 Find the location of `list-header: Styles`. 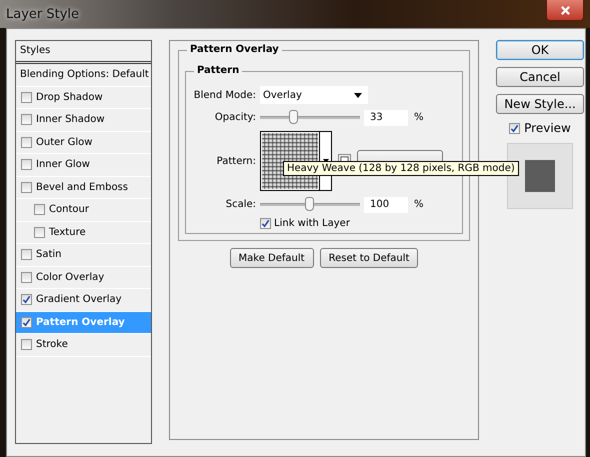

list-header: Styles is located at coordinates (83, 52).